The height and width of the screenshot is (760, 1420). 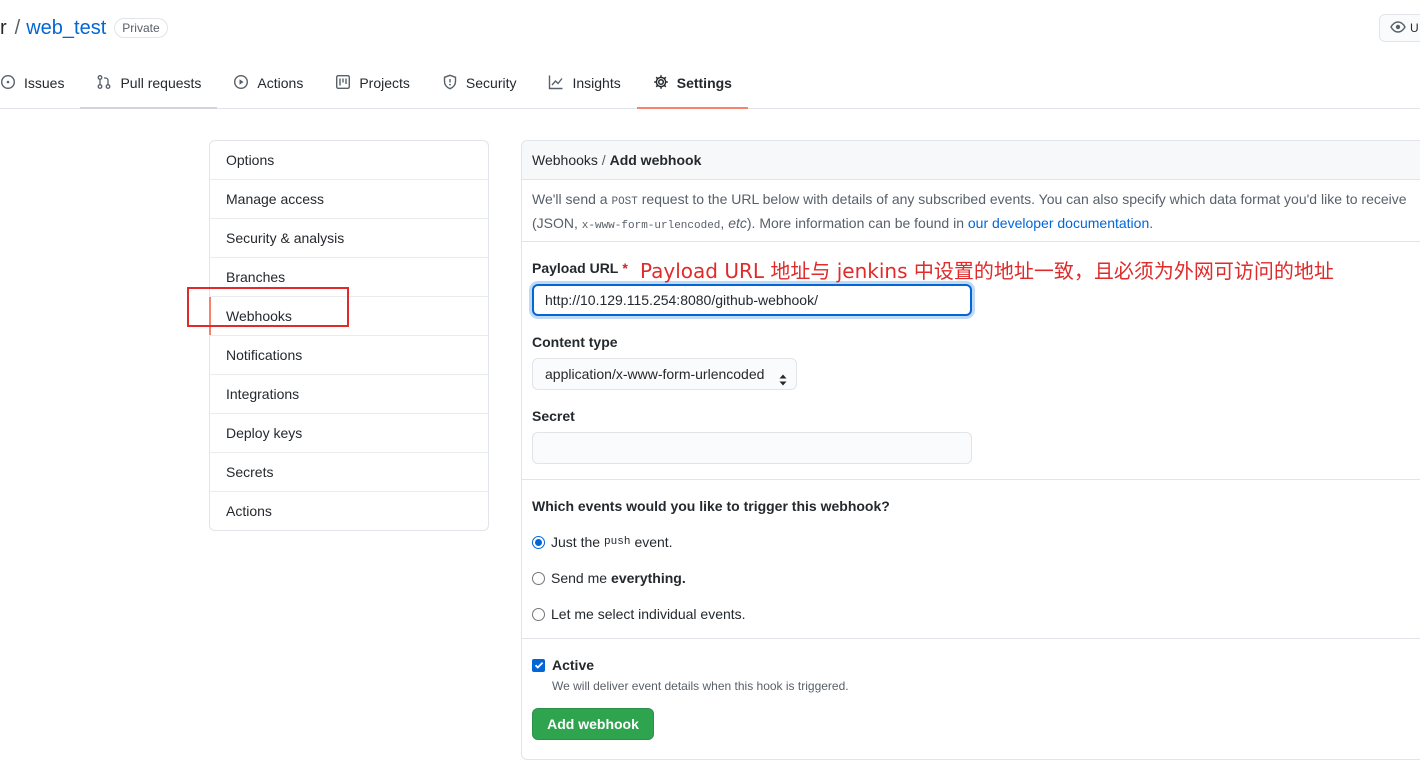 What do you see at coordinates (538, 578) in the screenshot?
I see `radio-everything` at bounding box center [538, 578].